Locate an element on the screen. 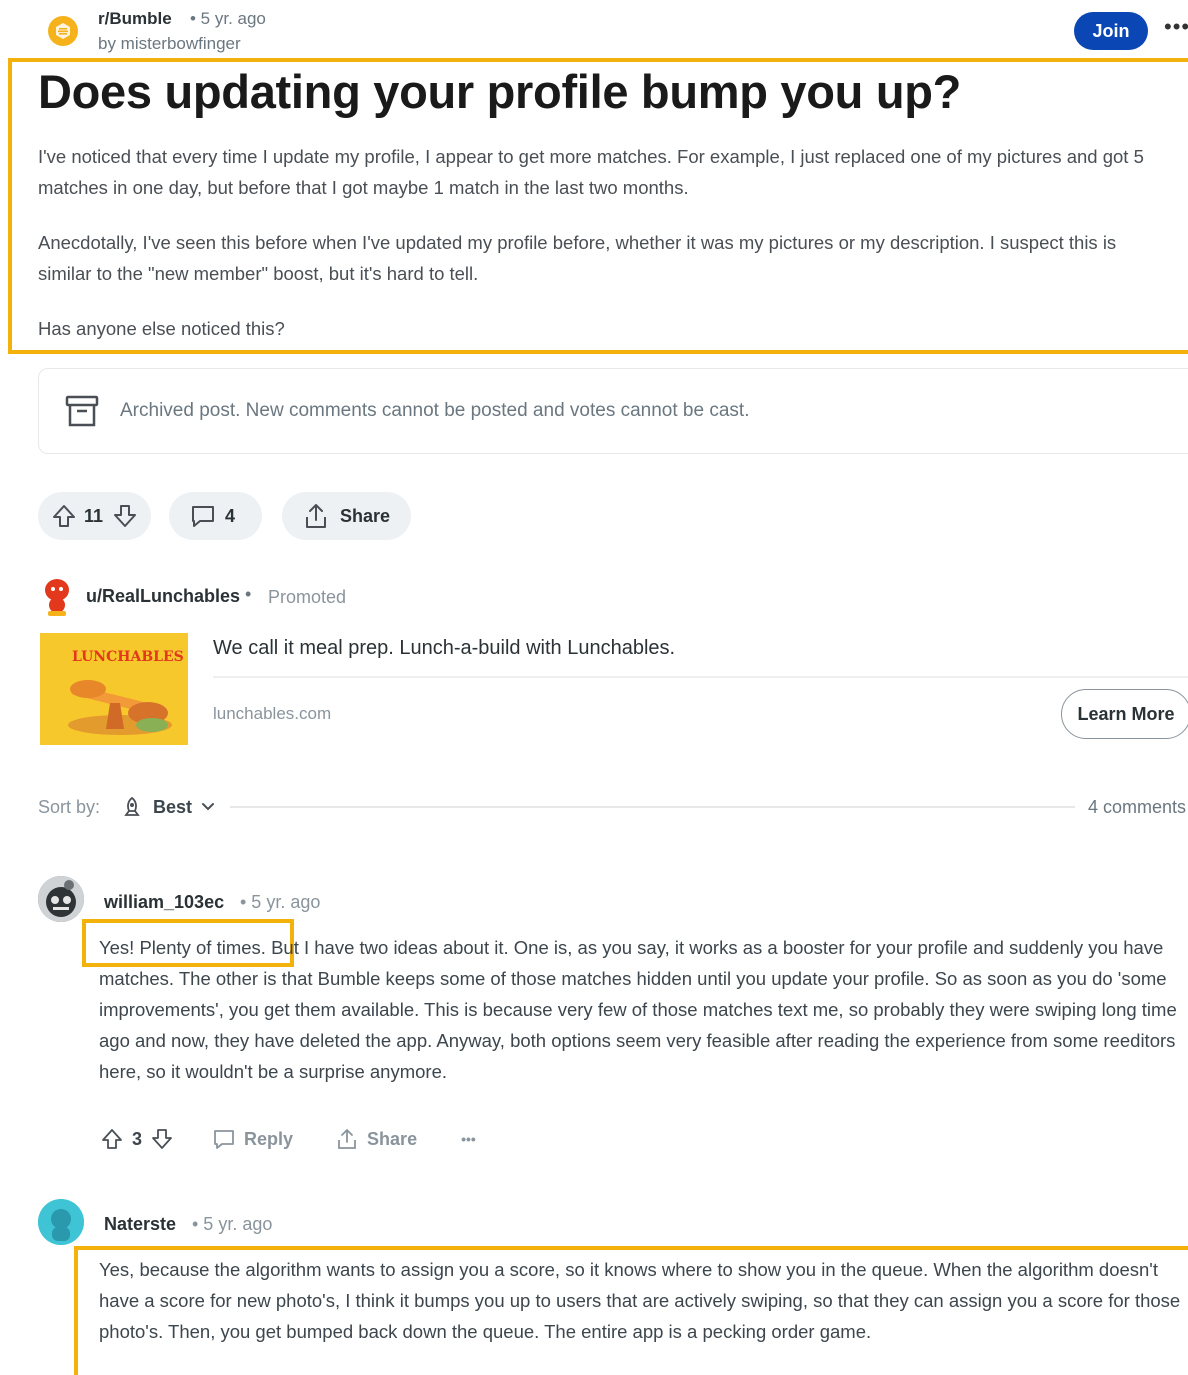  vote-pill: 11 is located at coordinates (94, 516).